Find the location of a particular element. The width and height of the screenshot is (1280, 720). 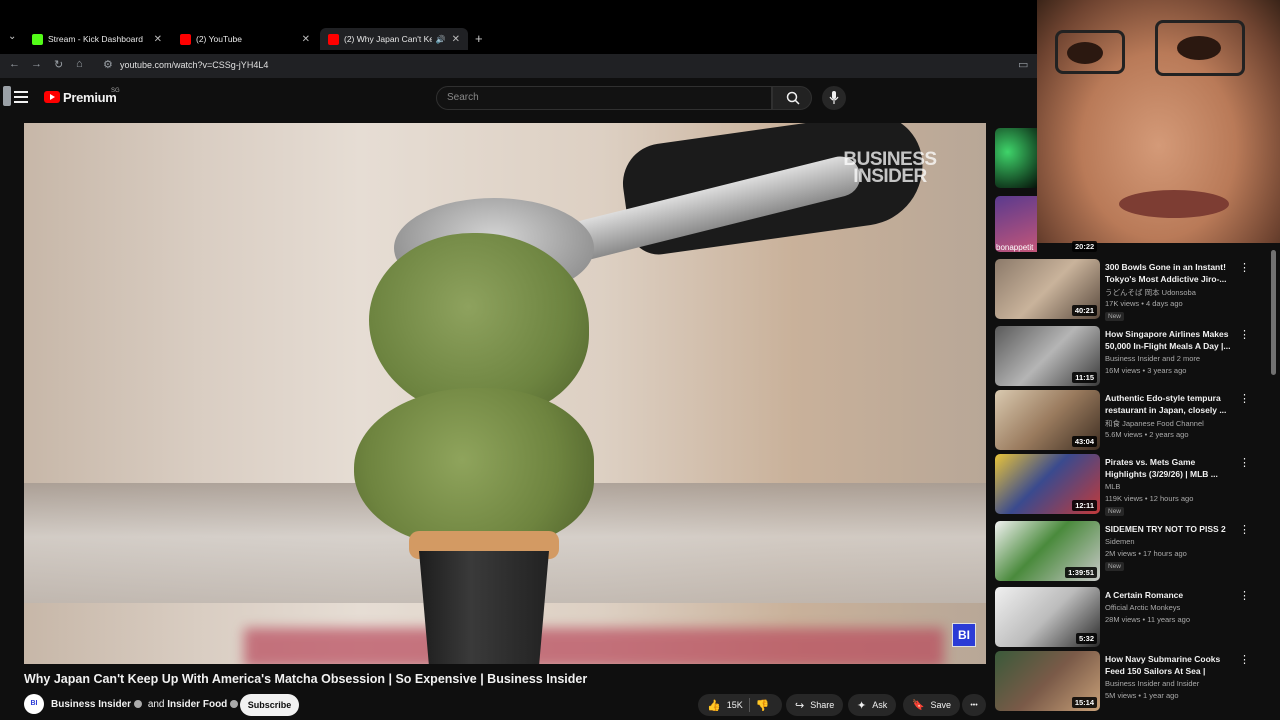

divider is located at coordinates (749, 705).